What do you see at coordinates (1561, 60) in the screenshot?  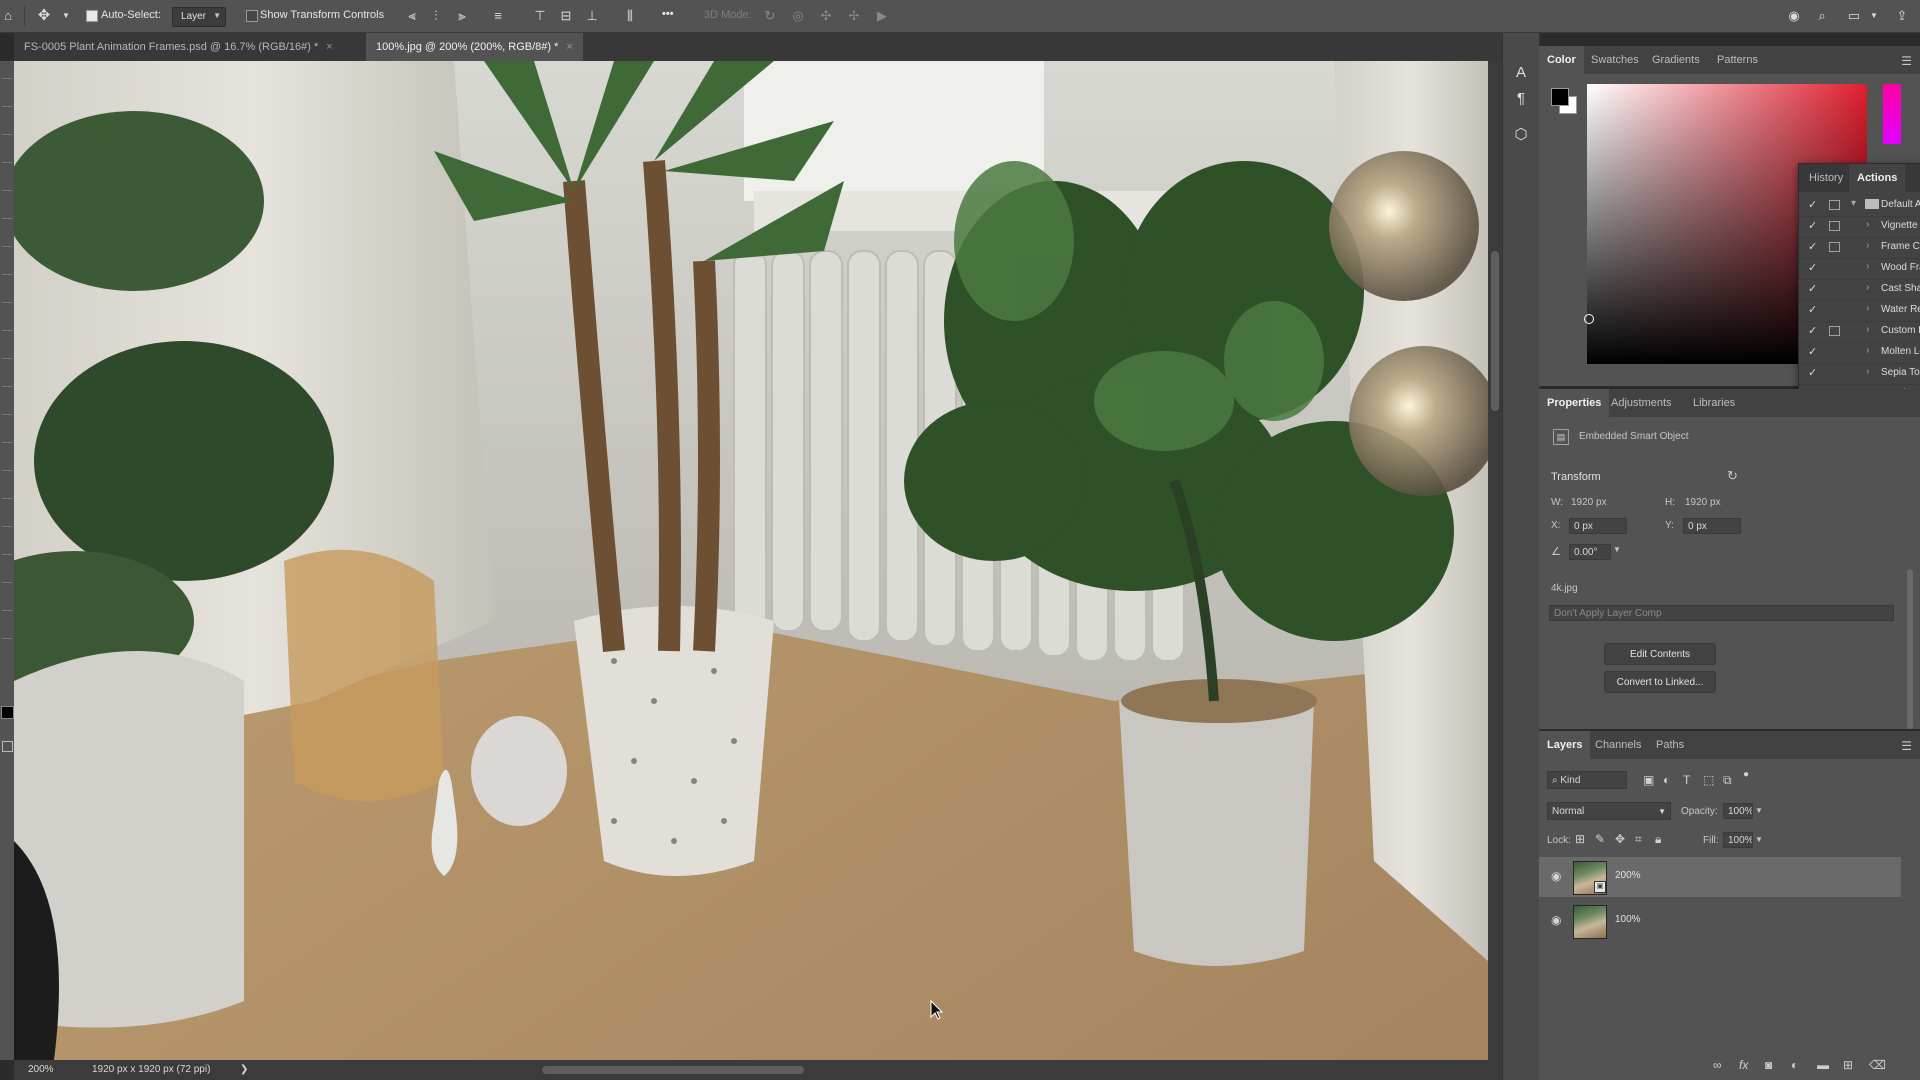 I see `tab-color: Color` at bounding box center [1561, 60].